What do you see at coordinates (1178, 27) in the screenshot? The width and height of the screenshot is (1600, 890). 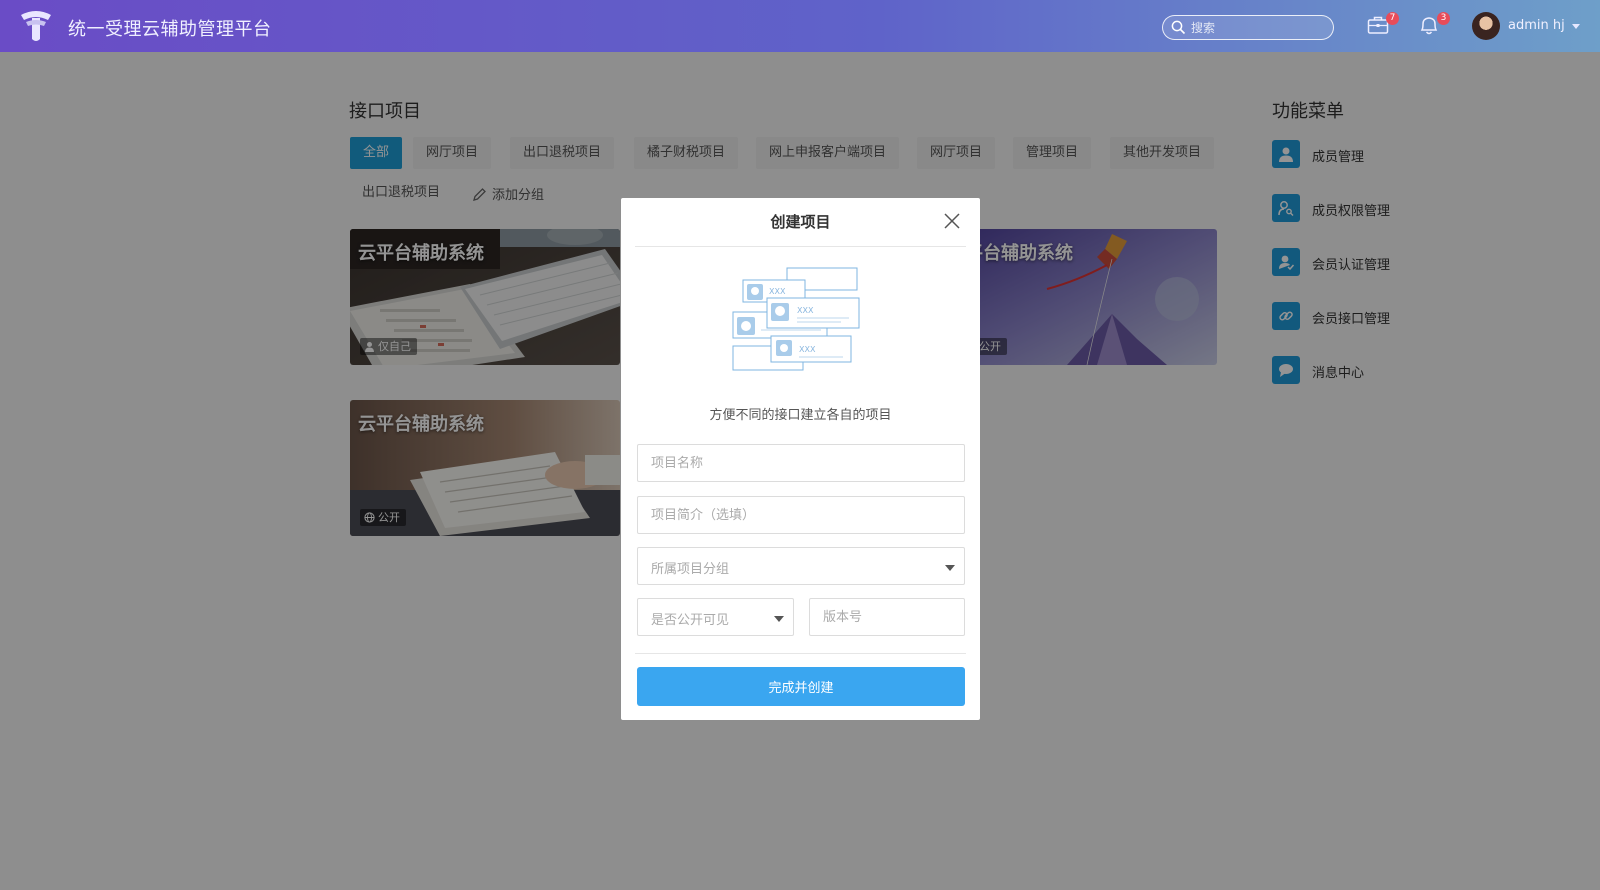 I see `search-icon` at bounding box center [1178, 27].